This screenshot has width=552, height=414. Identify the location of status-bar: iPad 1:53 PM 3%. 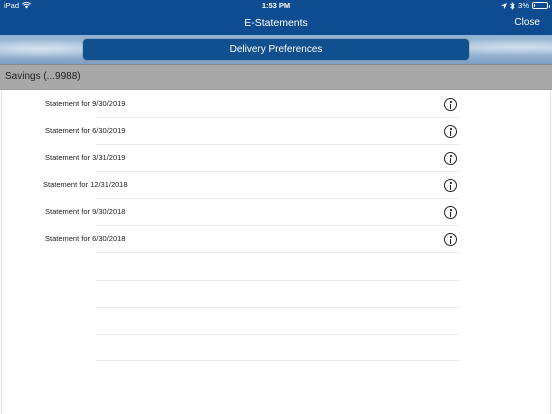
(276, 6).